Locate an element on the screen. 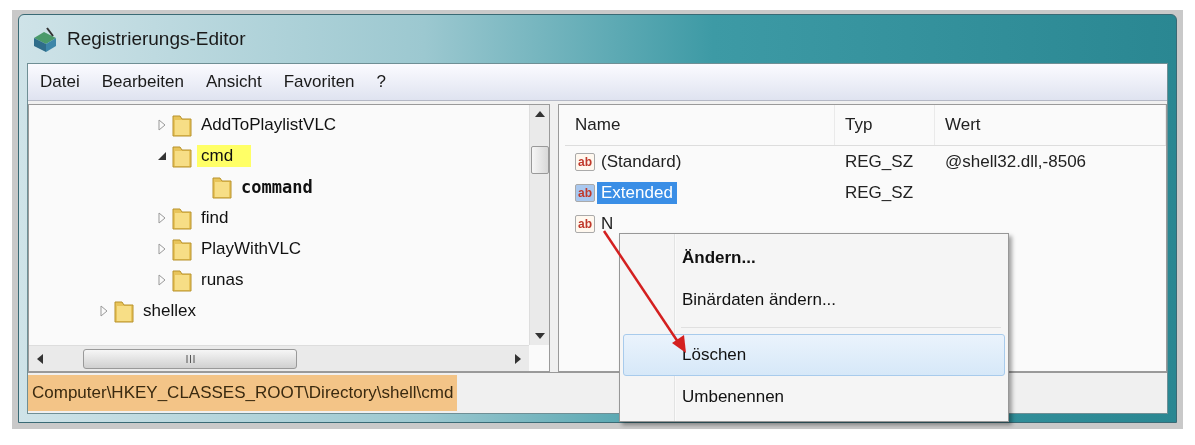 The width and height of the screenshot is (1195, 445). menu-item: Datei is located at coordinates (60, 82).